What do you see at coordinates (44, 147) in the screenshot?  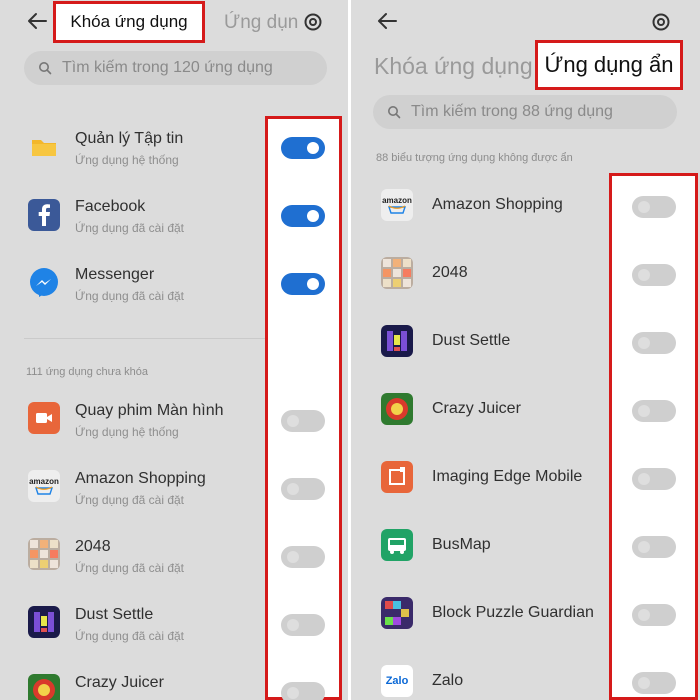 I see `folder-icon` at bounding box center [44, 147].